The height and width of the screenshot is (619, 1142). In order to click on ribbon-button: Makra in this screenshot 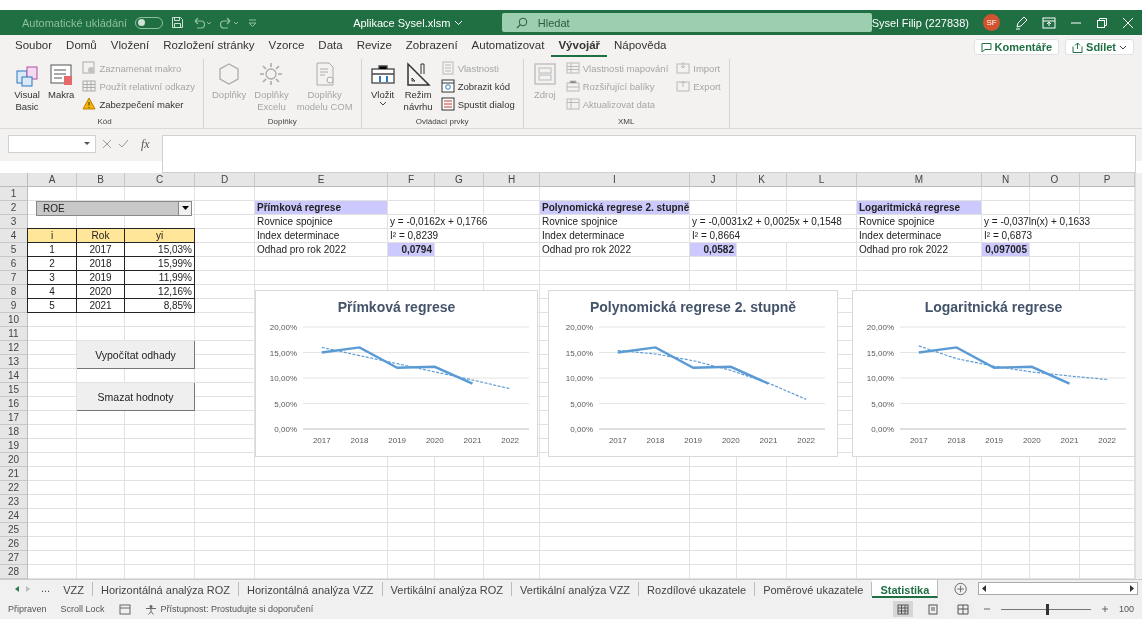, I will do `click(61, 87)`.